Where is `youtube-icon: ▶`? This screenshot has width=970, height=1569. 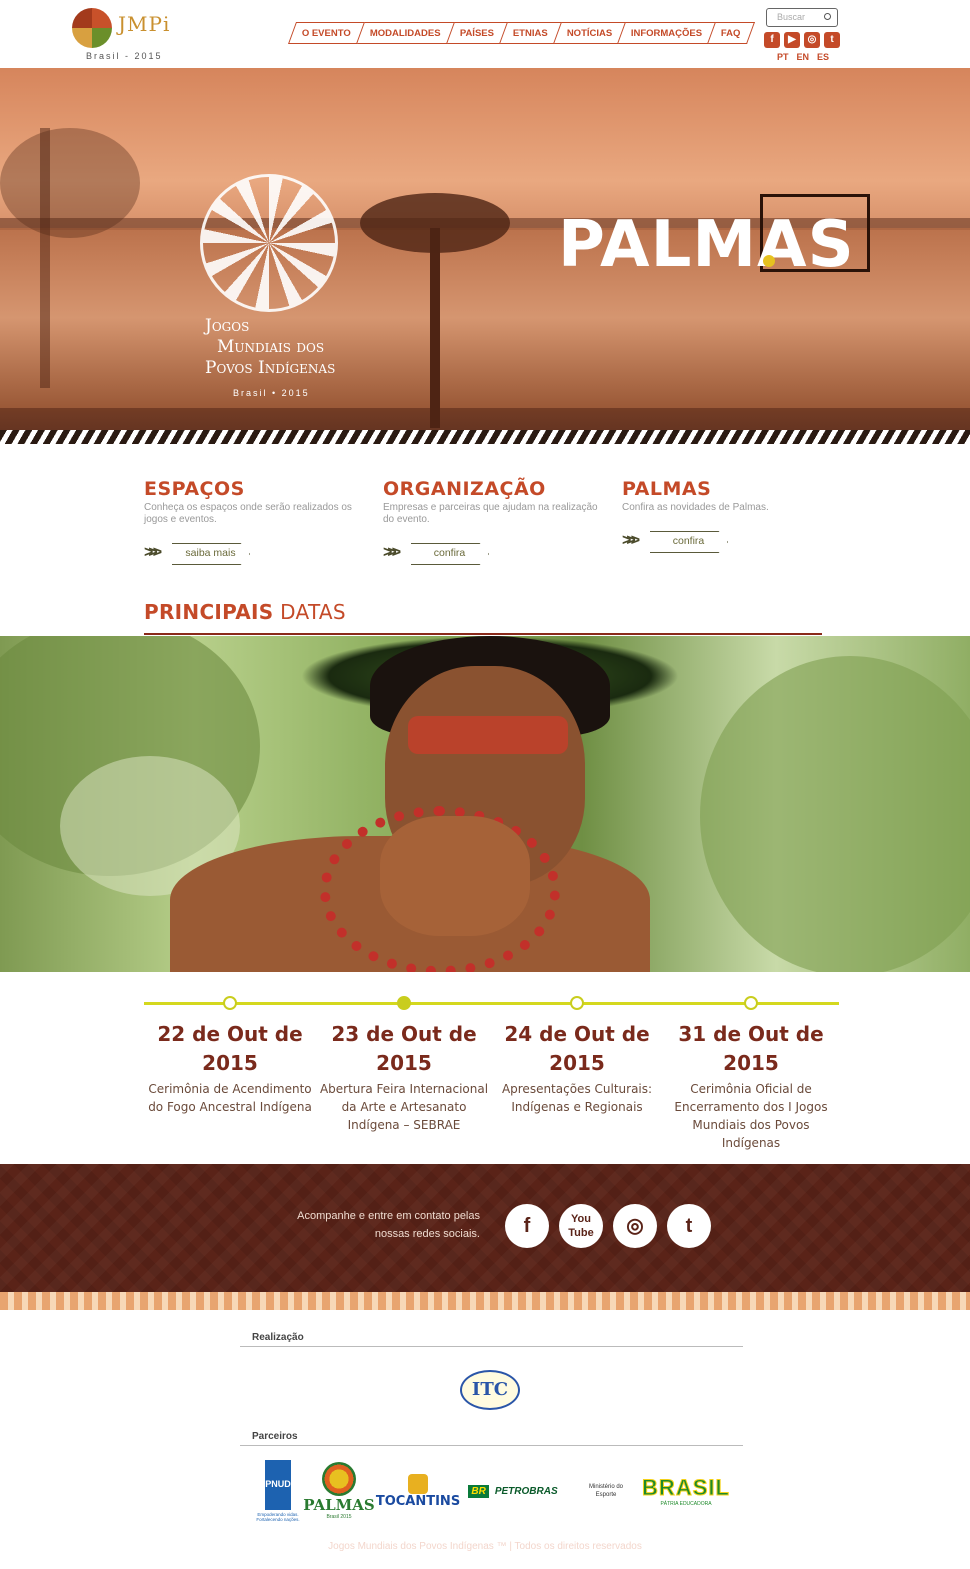 youtube-icon: ▶ is located at coordinates (792, 40).